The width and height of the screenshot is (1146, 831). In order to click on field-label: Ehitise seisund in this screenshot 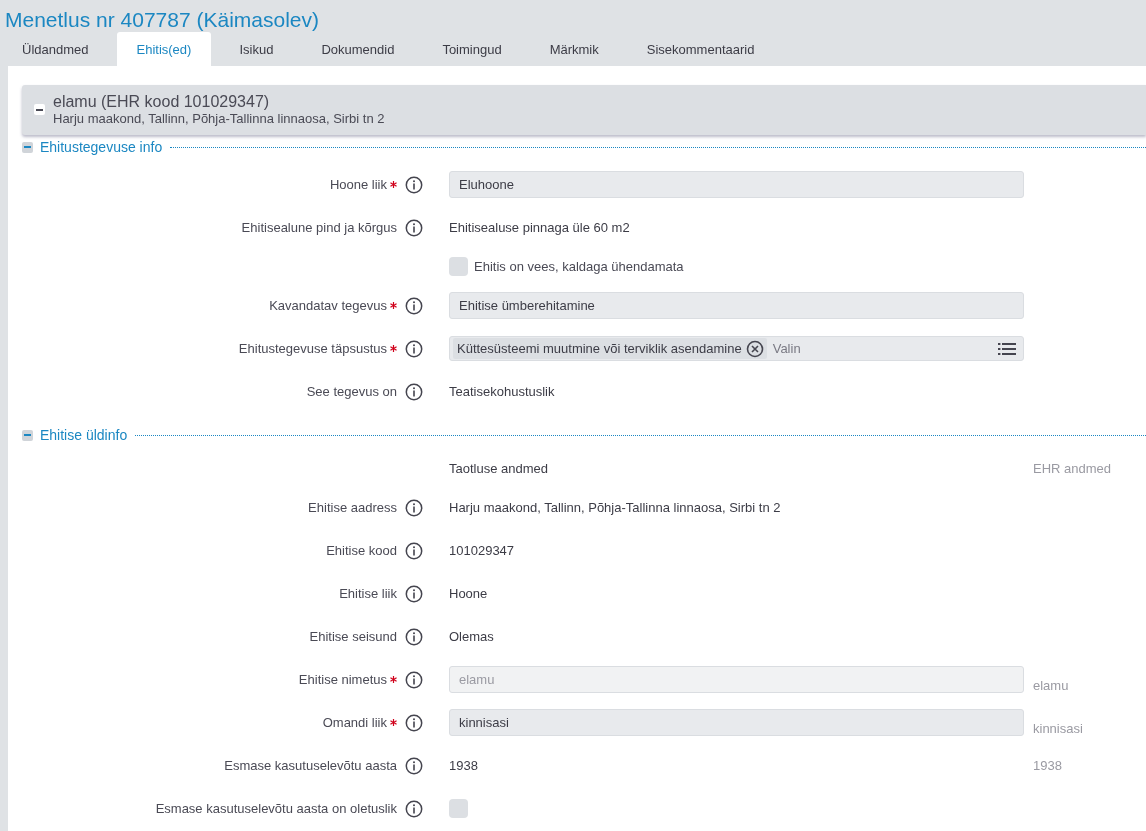, I will do `click(353, 636)`.